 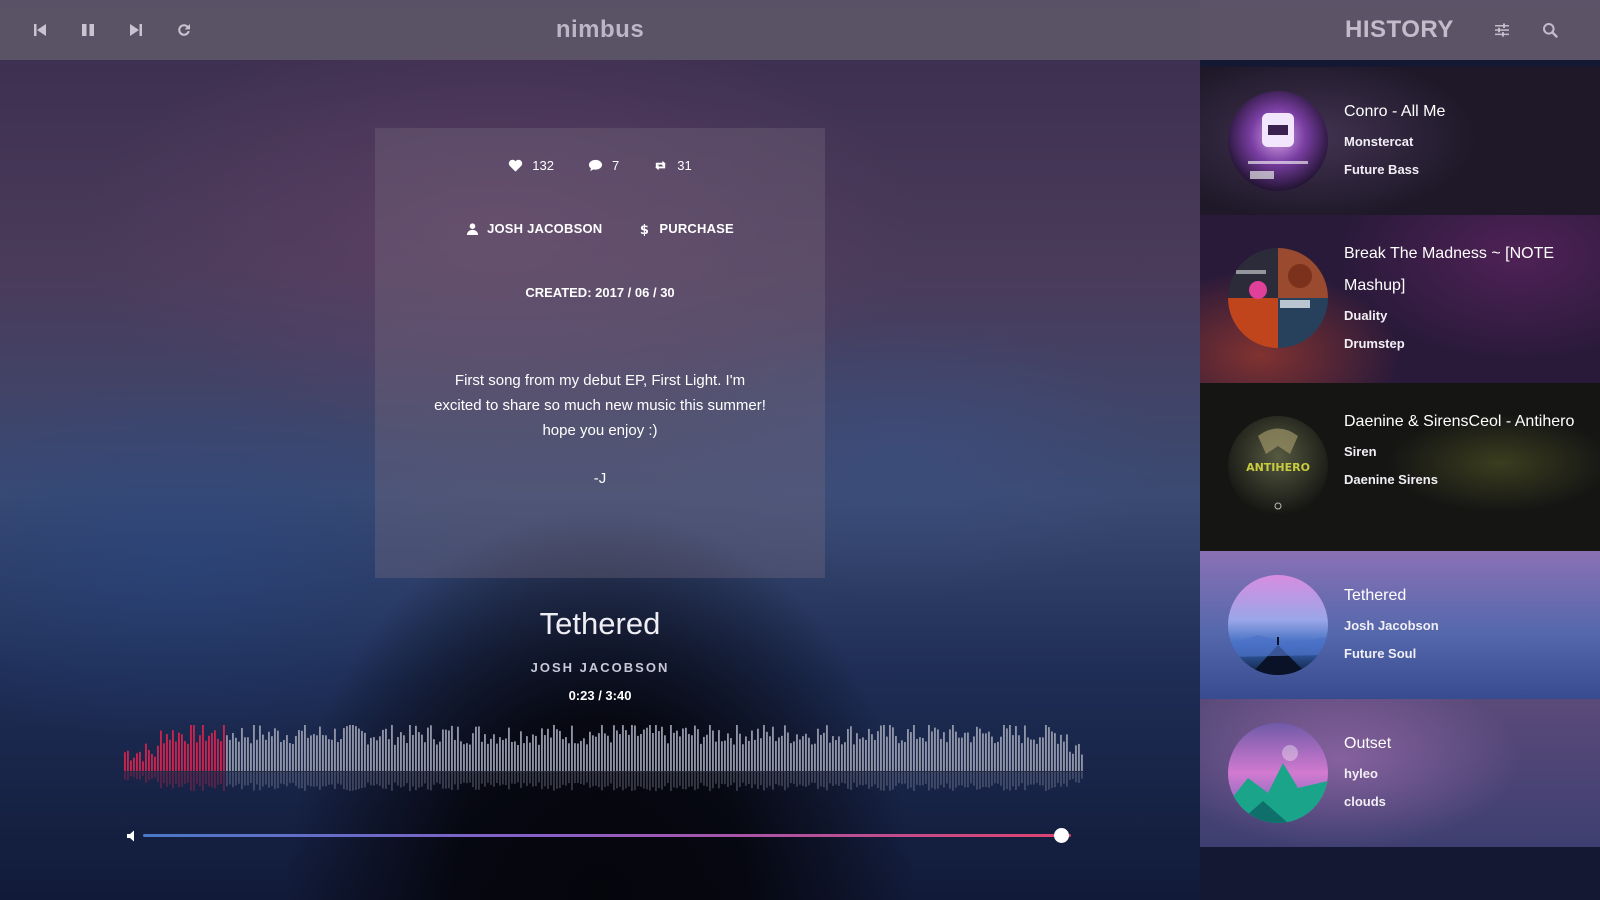 I want to click on reposts-stat: 31, so click(x=672, y=165).